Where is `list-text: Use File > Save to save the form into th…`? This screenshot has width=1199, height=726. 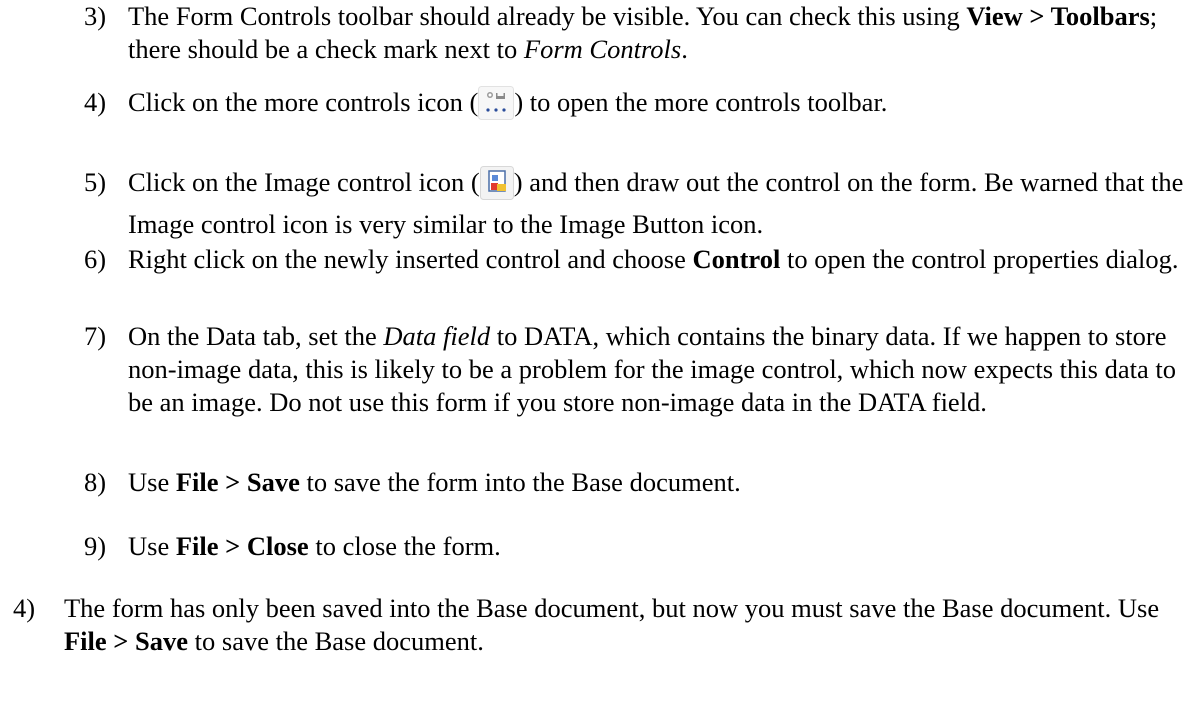 list-text: Use File > Save to save the form into th… is located at coordinates (434, 482).